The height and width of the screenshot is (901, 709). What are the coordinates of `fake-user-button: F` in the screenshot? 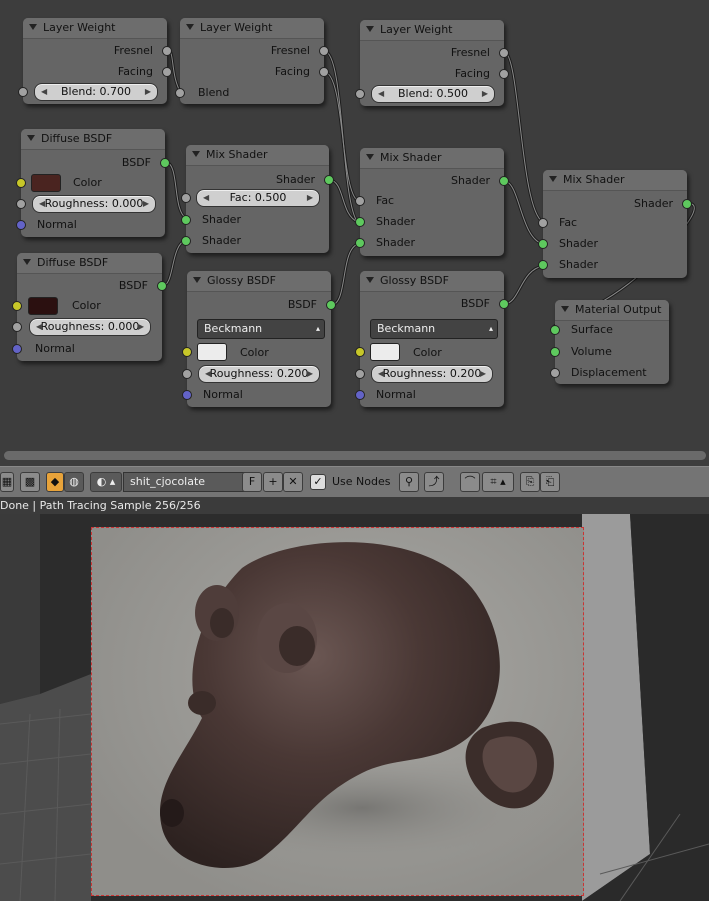 It's located at (252, 482).